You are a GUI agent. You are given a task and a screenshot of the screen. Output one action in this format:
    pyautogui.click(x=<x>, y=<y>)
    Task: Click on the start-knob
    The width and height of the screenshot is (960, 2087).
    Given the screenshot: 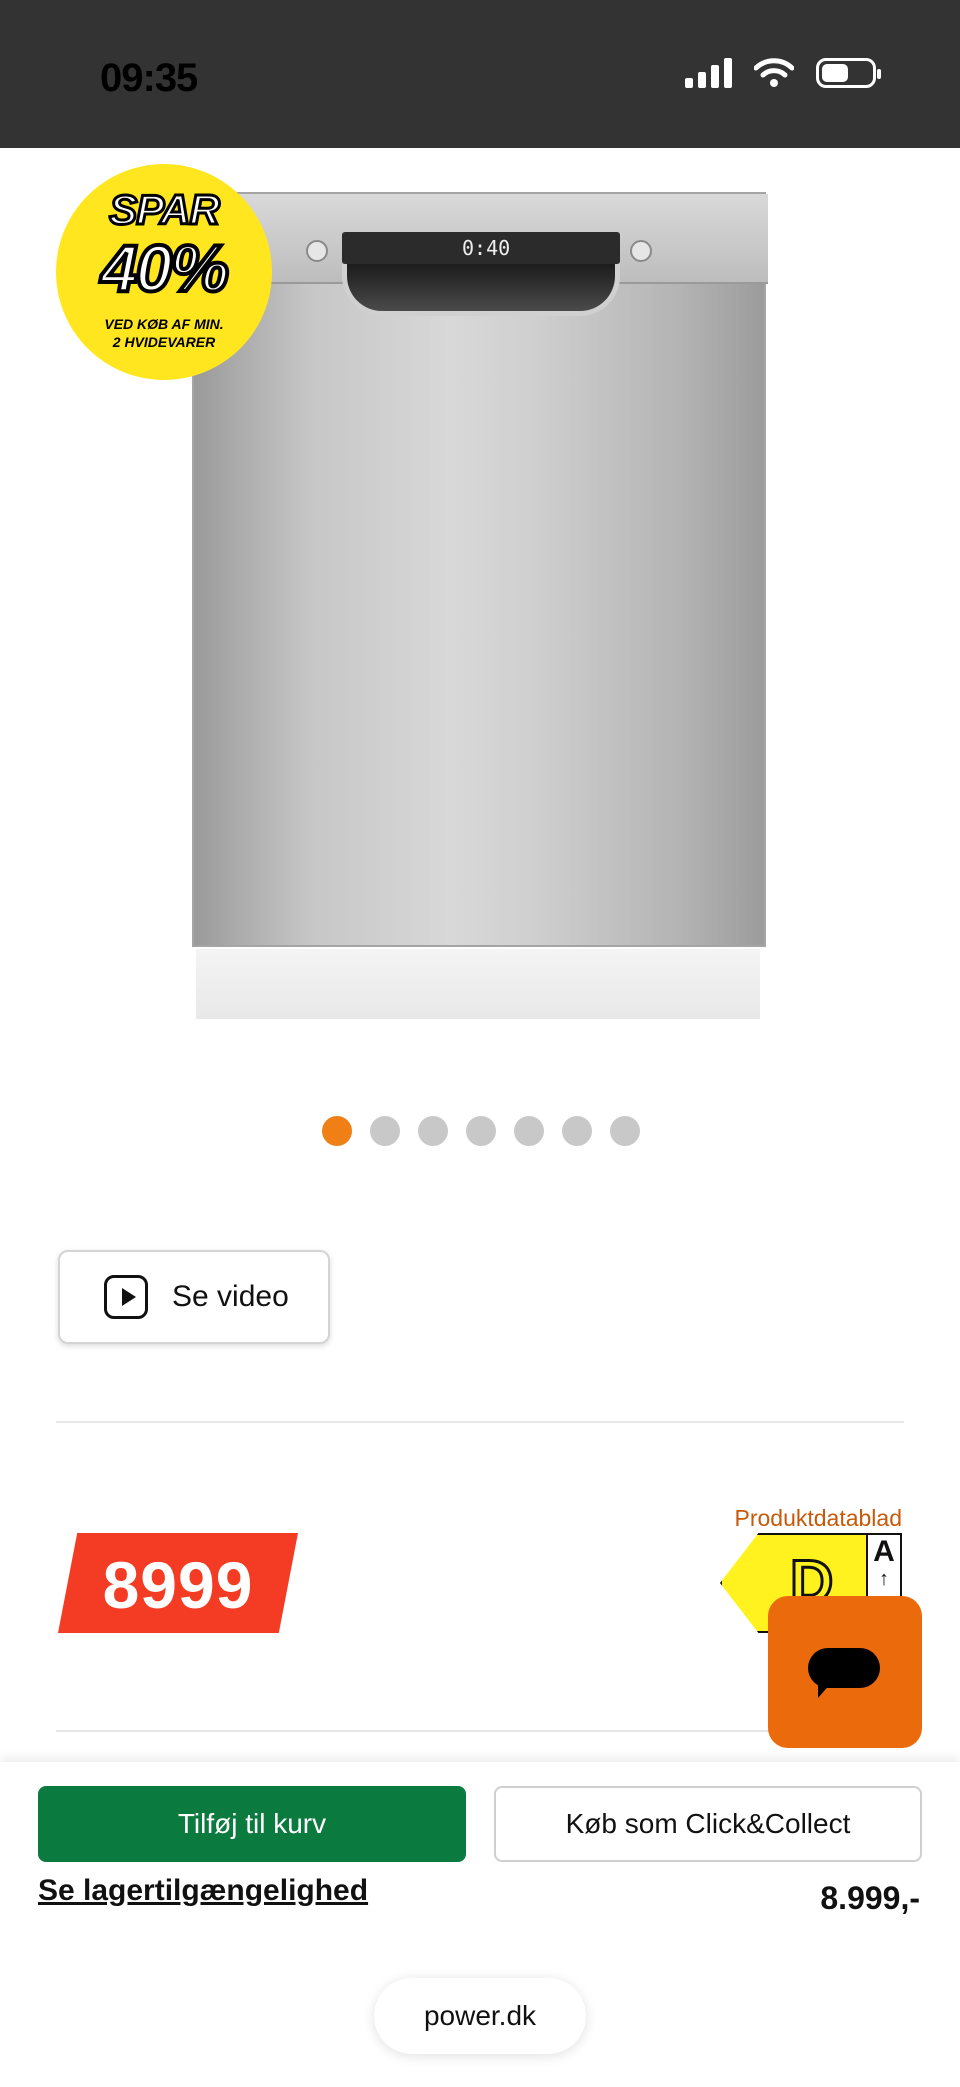 What is the action you would take?
    pyautogui.click(x=641, y=251)
    